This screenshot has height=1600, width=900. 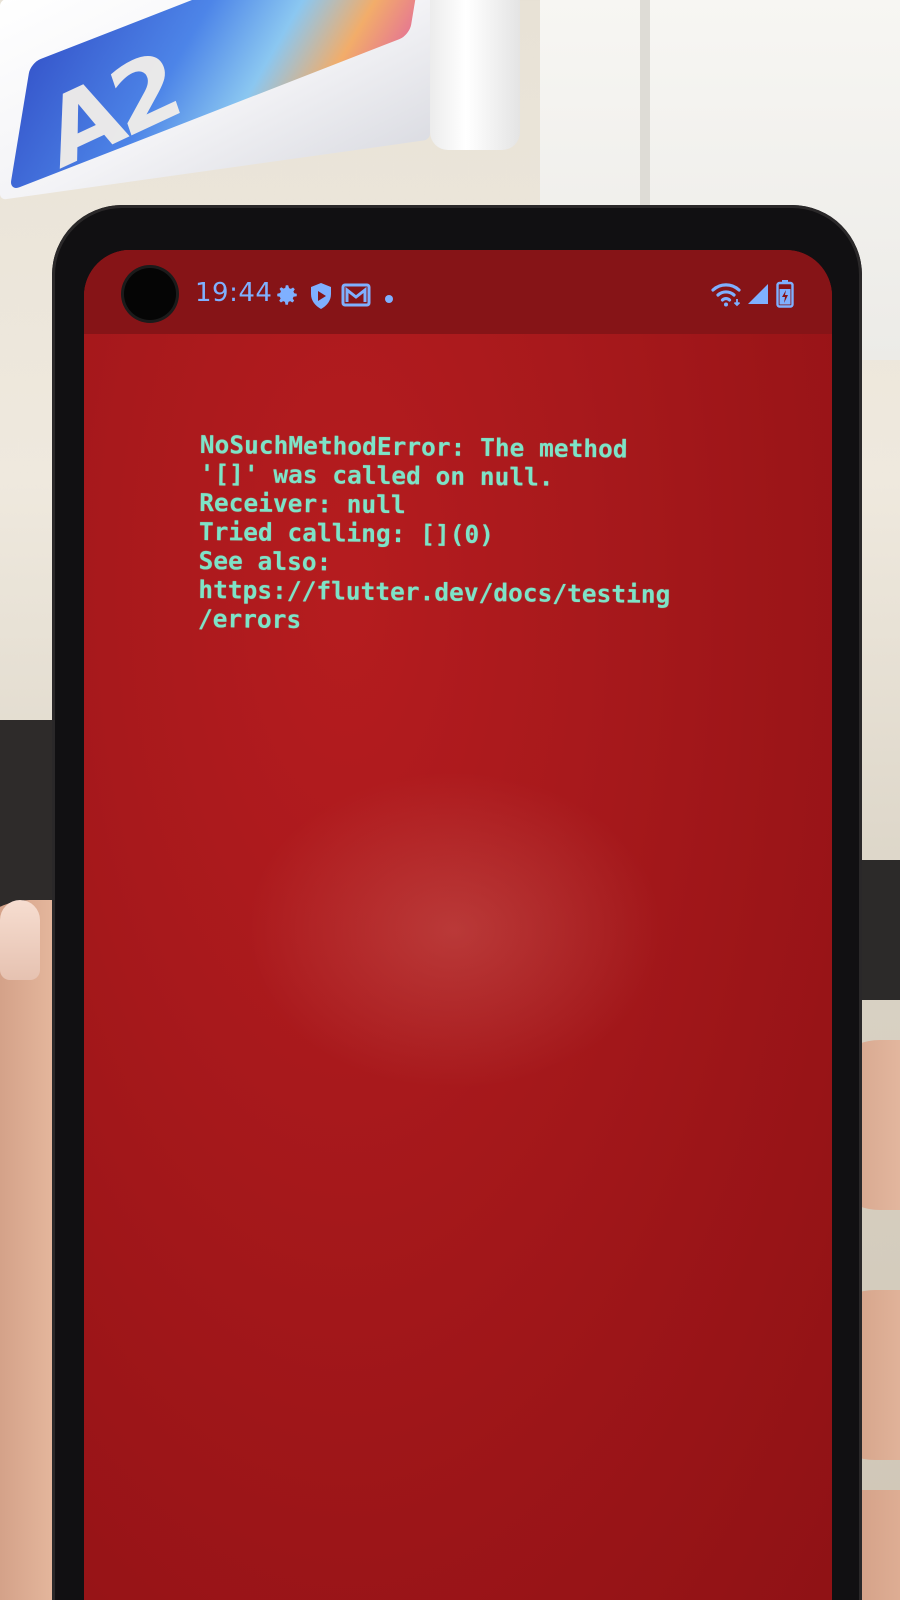 What do you see at coordinates (215, 100) in the screenshot?
I see `phone-box: A2` at bounding box center [215, 100].